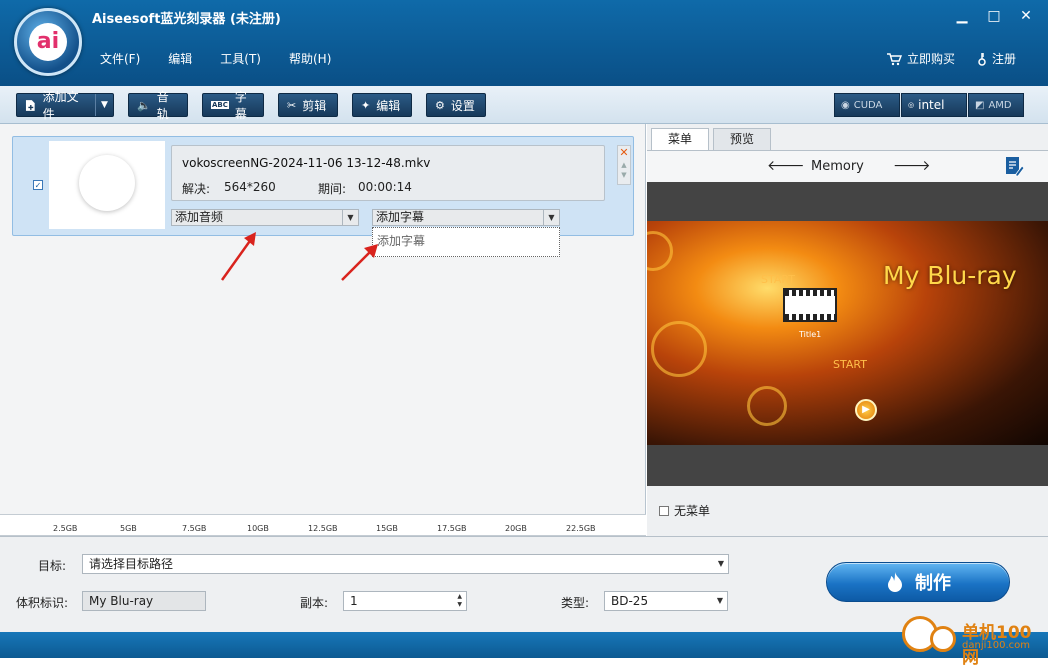 The height and width of the screenshot is (668, 1048). I want to click on subtitle-option: 添加字幕, so click(466, 240).